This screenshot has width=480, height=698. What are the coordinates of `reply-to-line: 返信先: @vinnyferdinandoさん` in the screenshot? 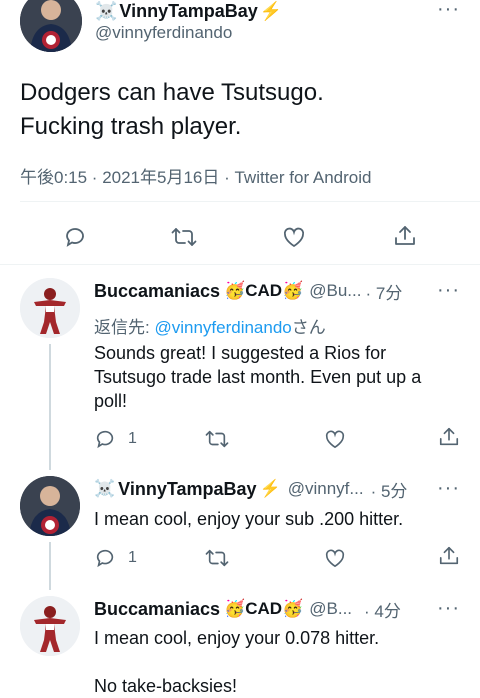 It's located at (210, 325).